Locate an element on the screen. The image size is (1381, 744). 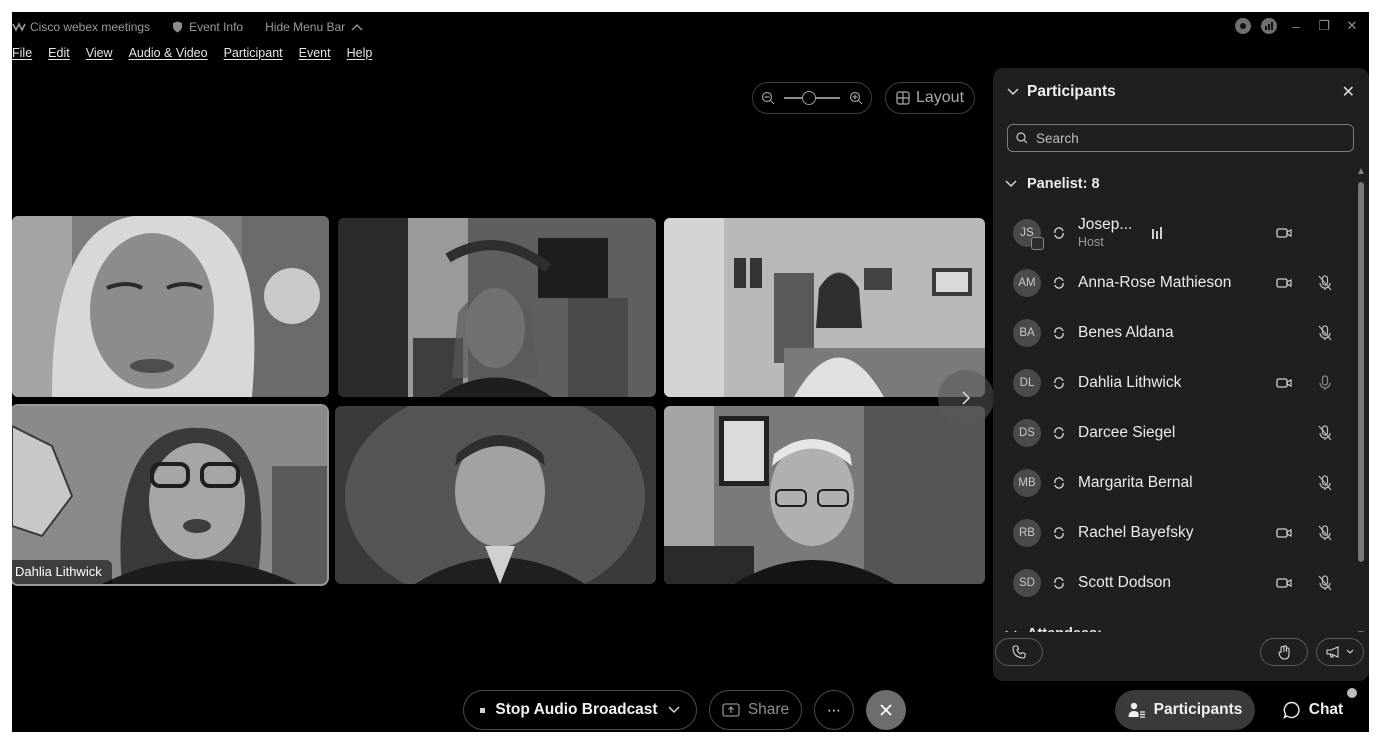
search-icon is located at coordinates (1022, 138).